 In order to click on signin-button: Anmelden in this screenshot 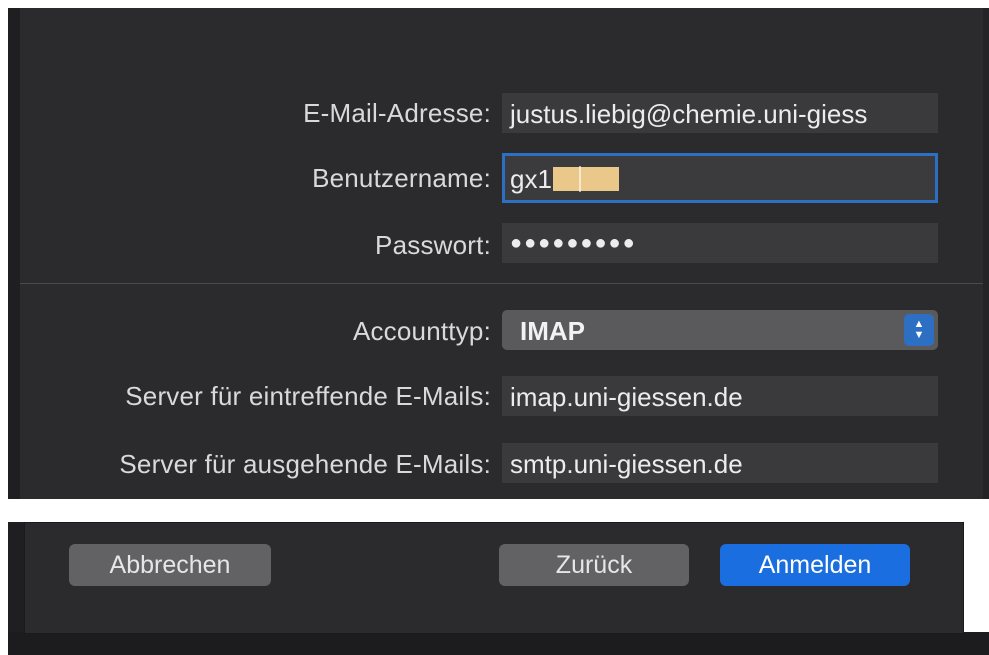, I will do `click(815, 565)`.